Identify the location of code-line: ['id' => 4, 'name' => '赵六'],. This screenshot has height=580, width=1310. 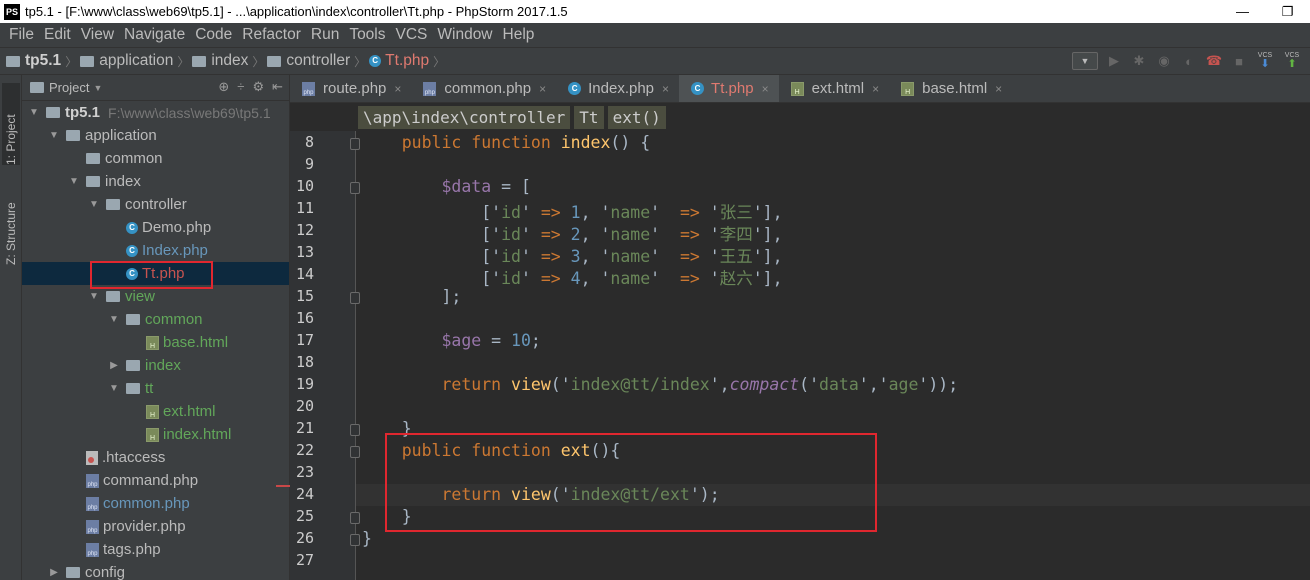
(572, 276).